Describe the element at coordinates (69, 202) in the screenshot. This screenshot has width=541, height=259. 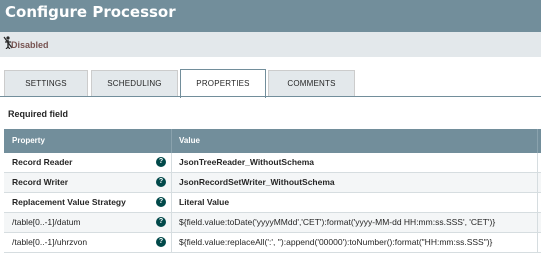
I see `property-name: Replacement Value Strategy` at that location.